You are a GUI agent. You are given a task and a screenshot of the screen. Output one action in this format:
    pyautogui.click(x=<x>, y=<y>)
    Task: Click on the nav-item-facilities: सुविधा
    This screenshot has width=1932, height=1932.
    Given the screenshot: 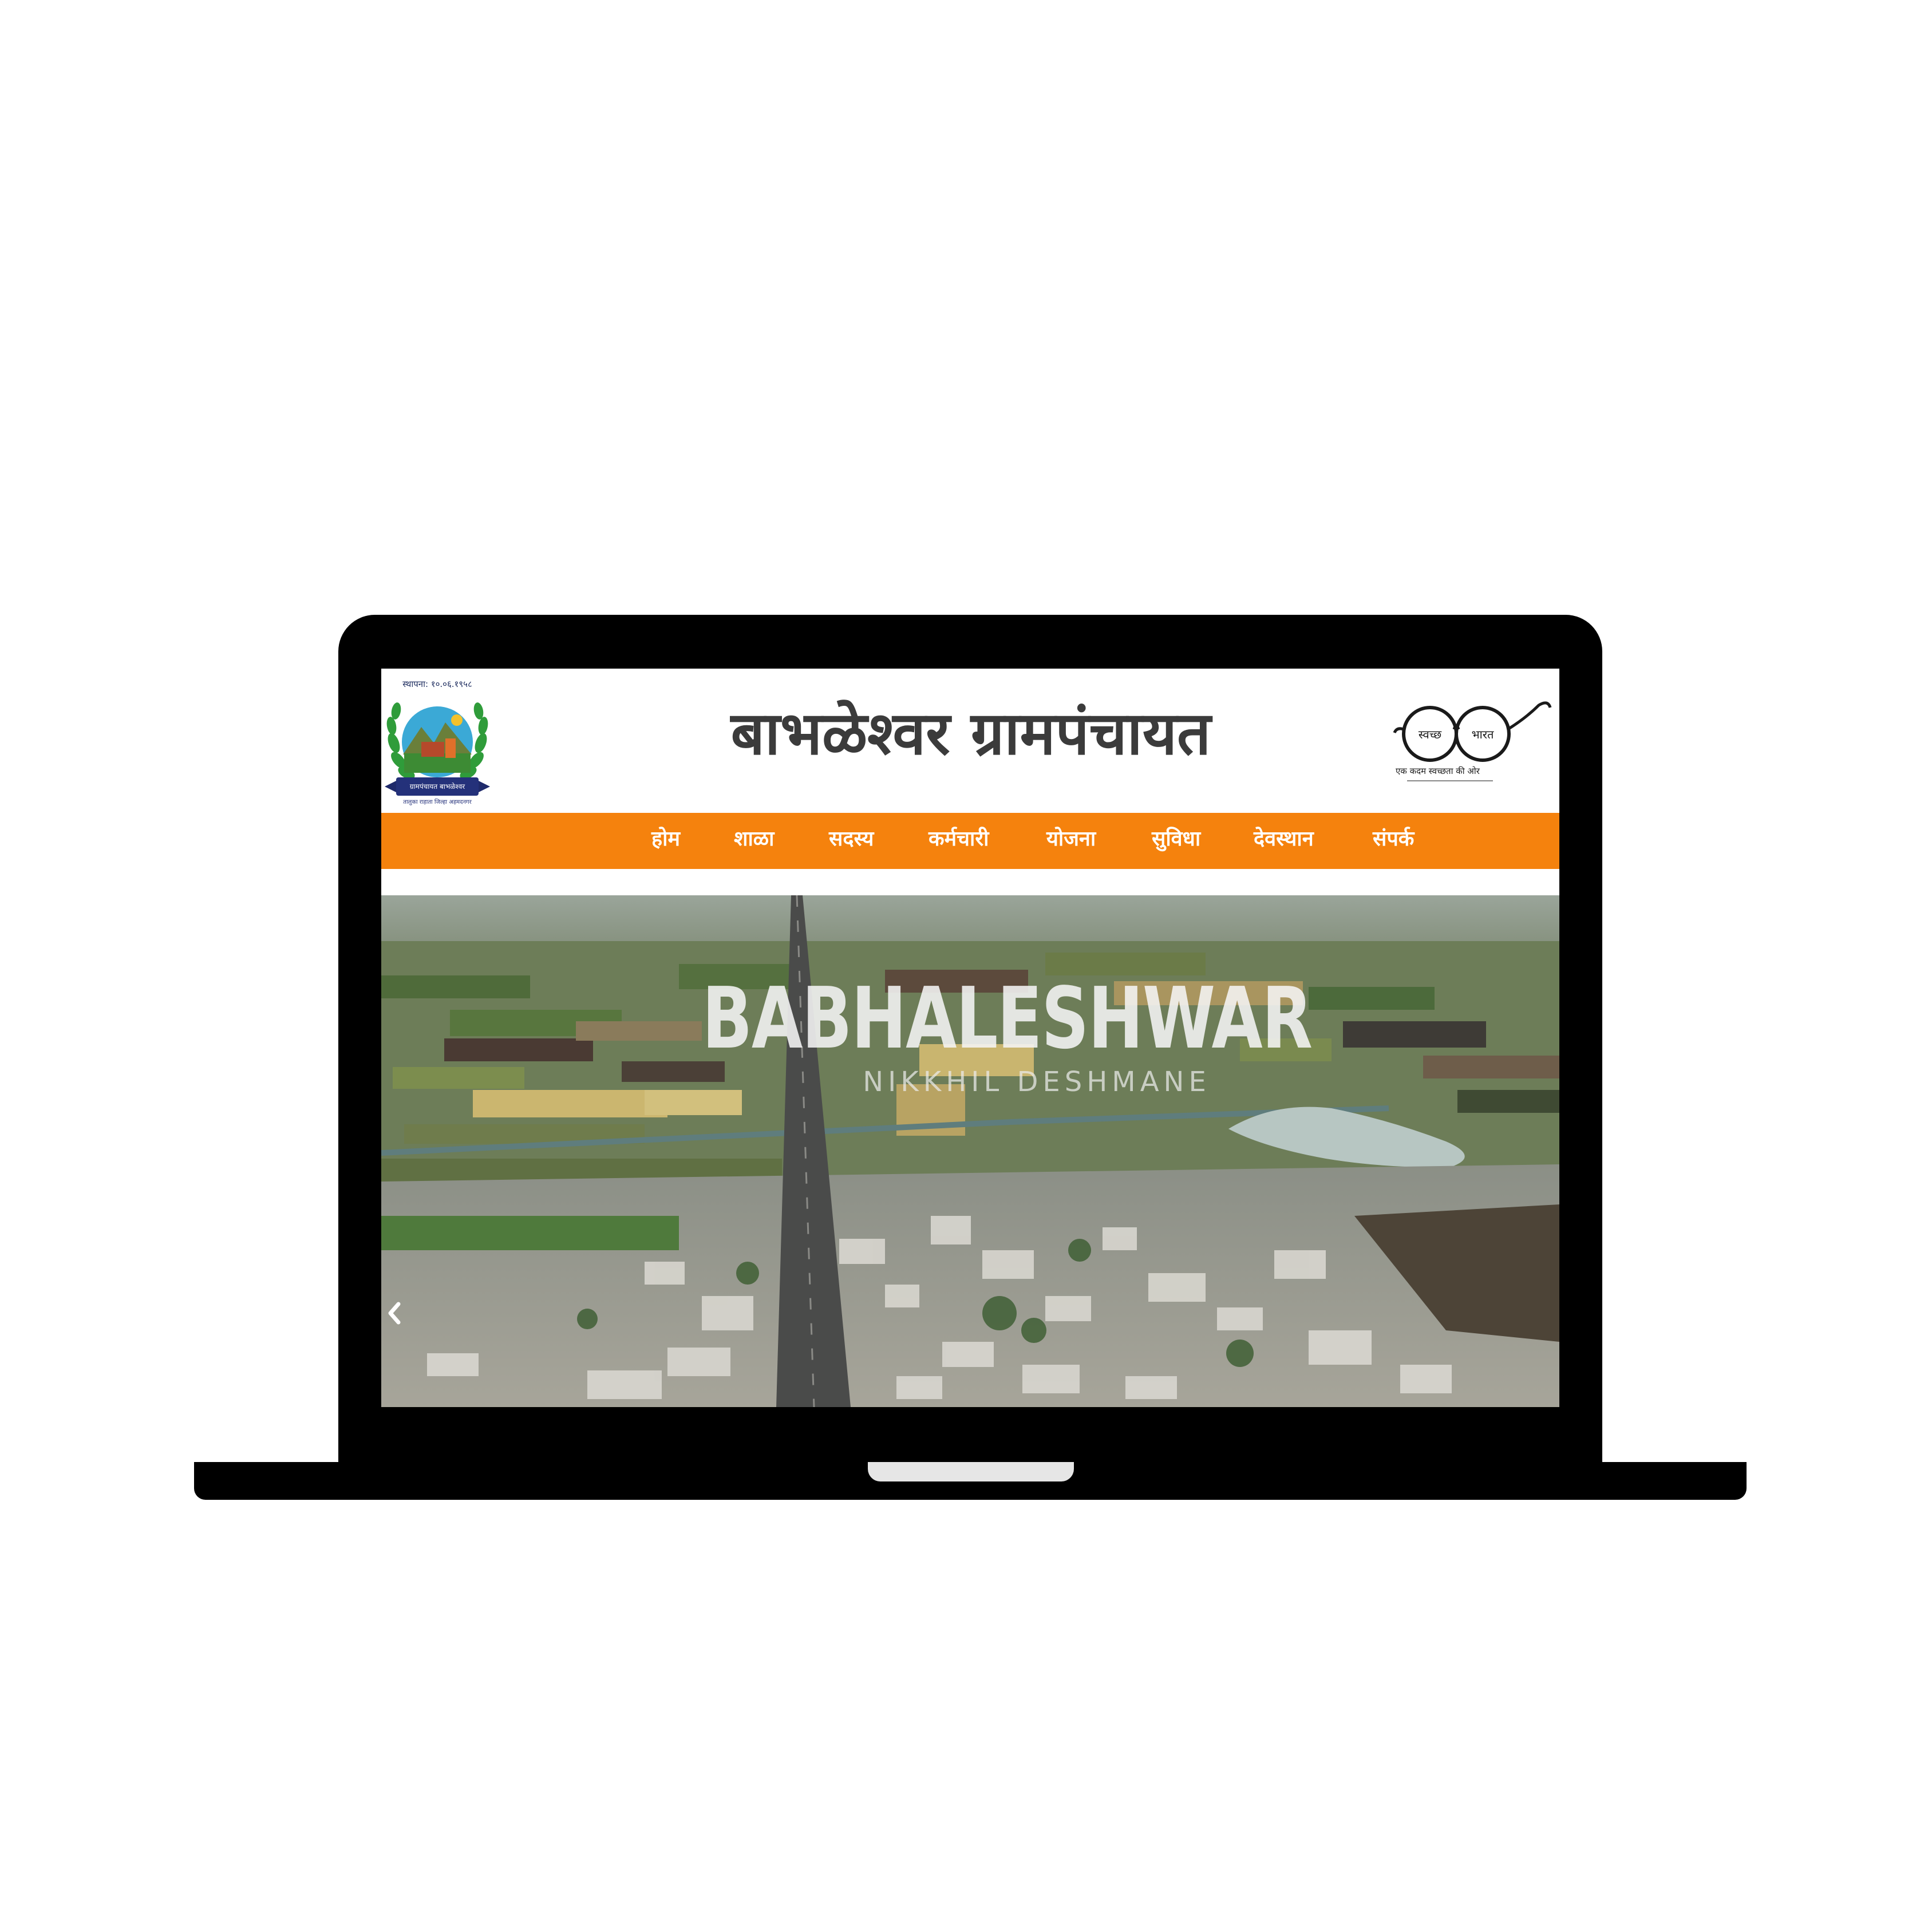 What is the action you would take?
    pyautogui.click(x=1176, y=841)
    